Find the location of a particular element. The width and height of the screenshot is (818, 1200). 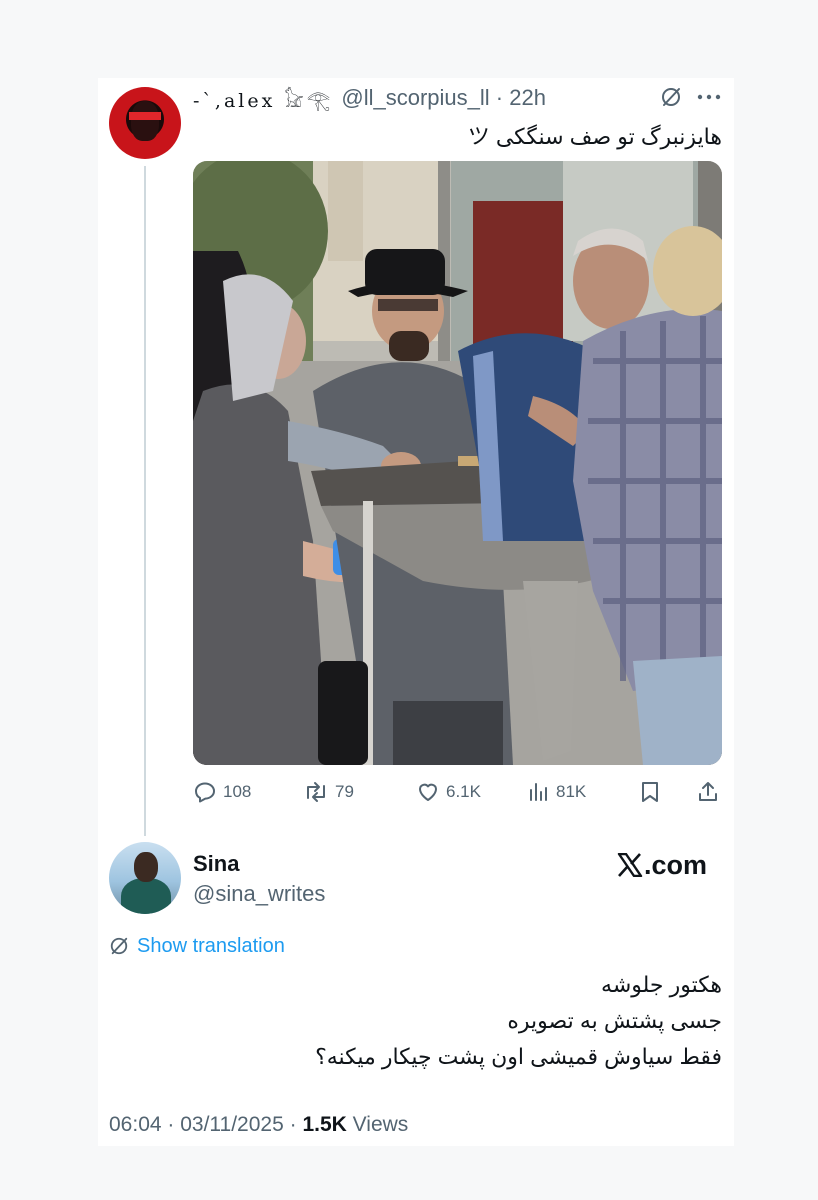

thread-line is located at coordinates (145, 501).